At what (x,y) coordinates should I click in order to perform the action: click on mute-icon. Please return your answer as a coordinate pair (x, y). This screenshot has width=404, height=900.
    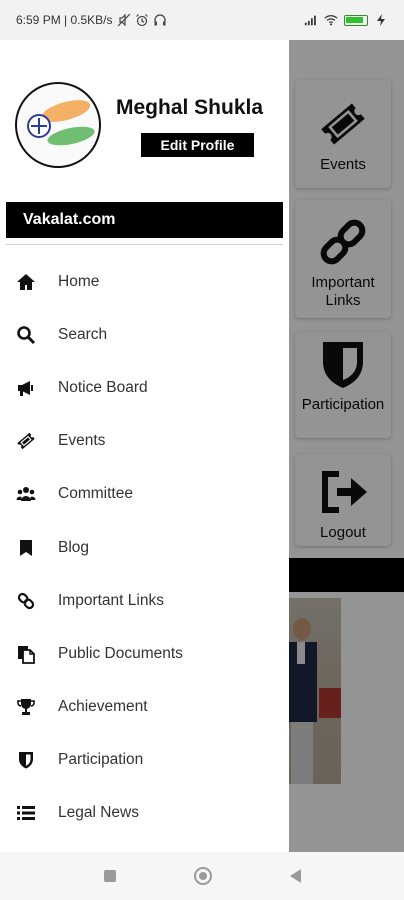
    Looking at the image, I should click on (123, 20).